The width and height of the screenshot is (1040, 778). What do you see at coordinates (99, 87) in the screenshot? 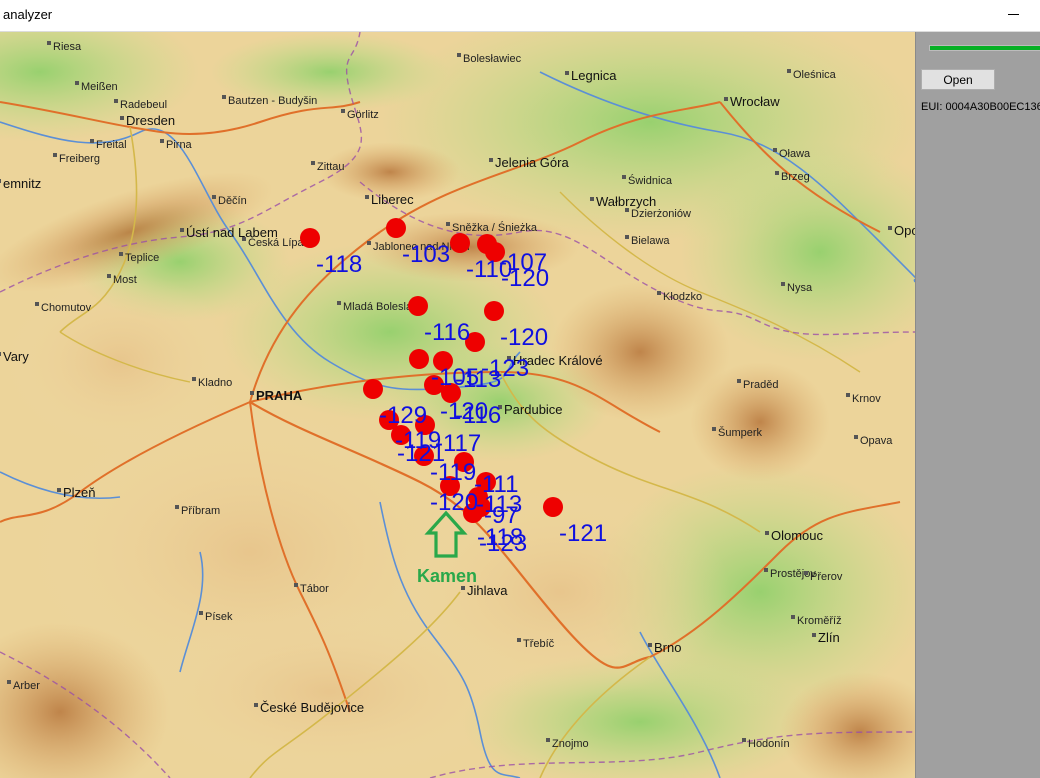
I see `city-label: Meißen` at bounding box center [99, 87].